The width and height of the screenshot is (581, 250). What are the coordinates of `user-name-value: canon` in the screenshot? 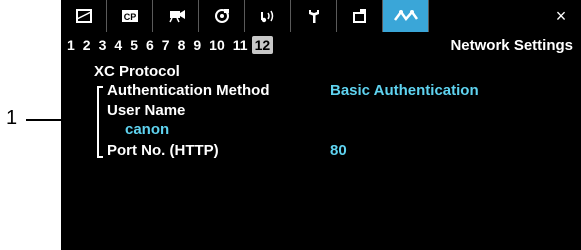 It's located at (147, 129).